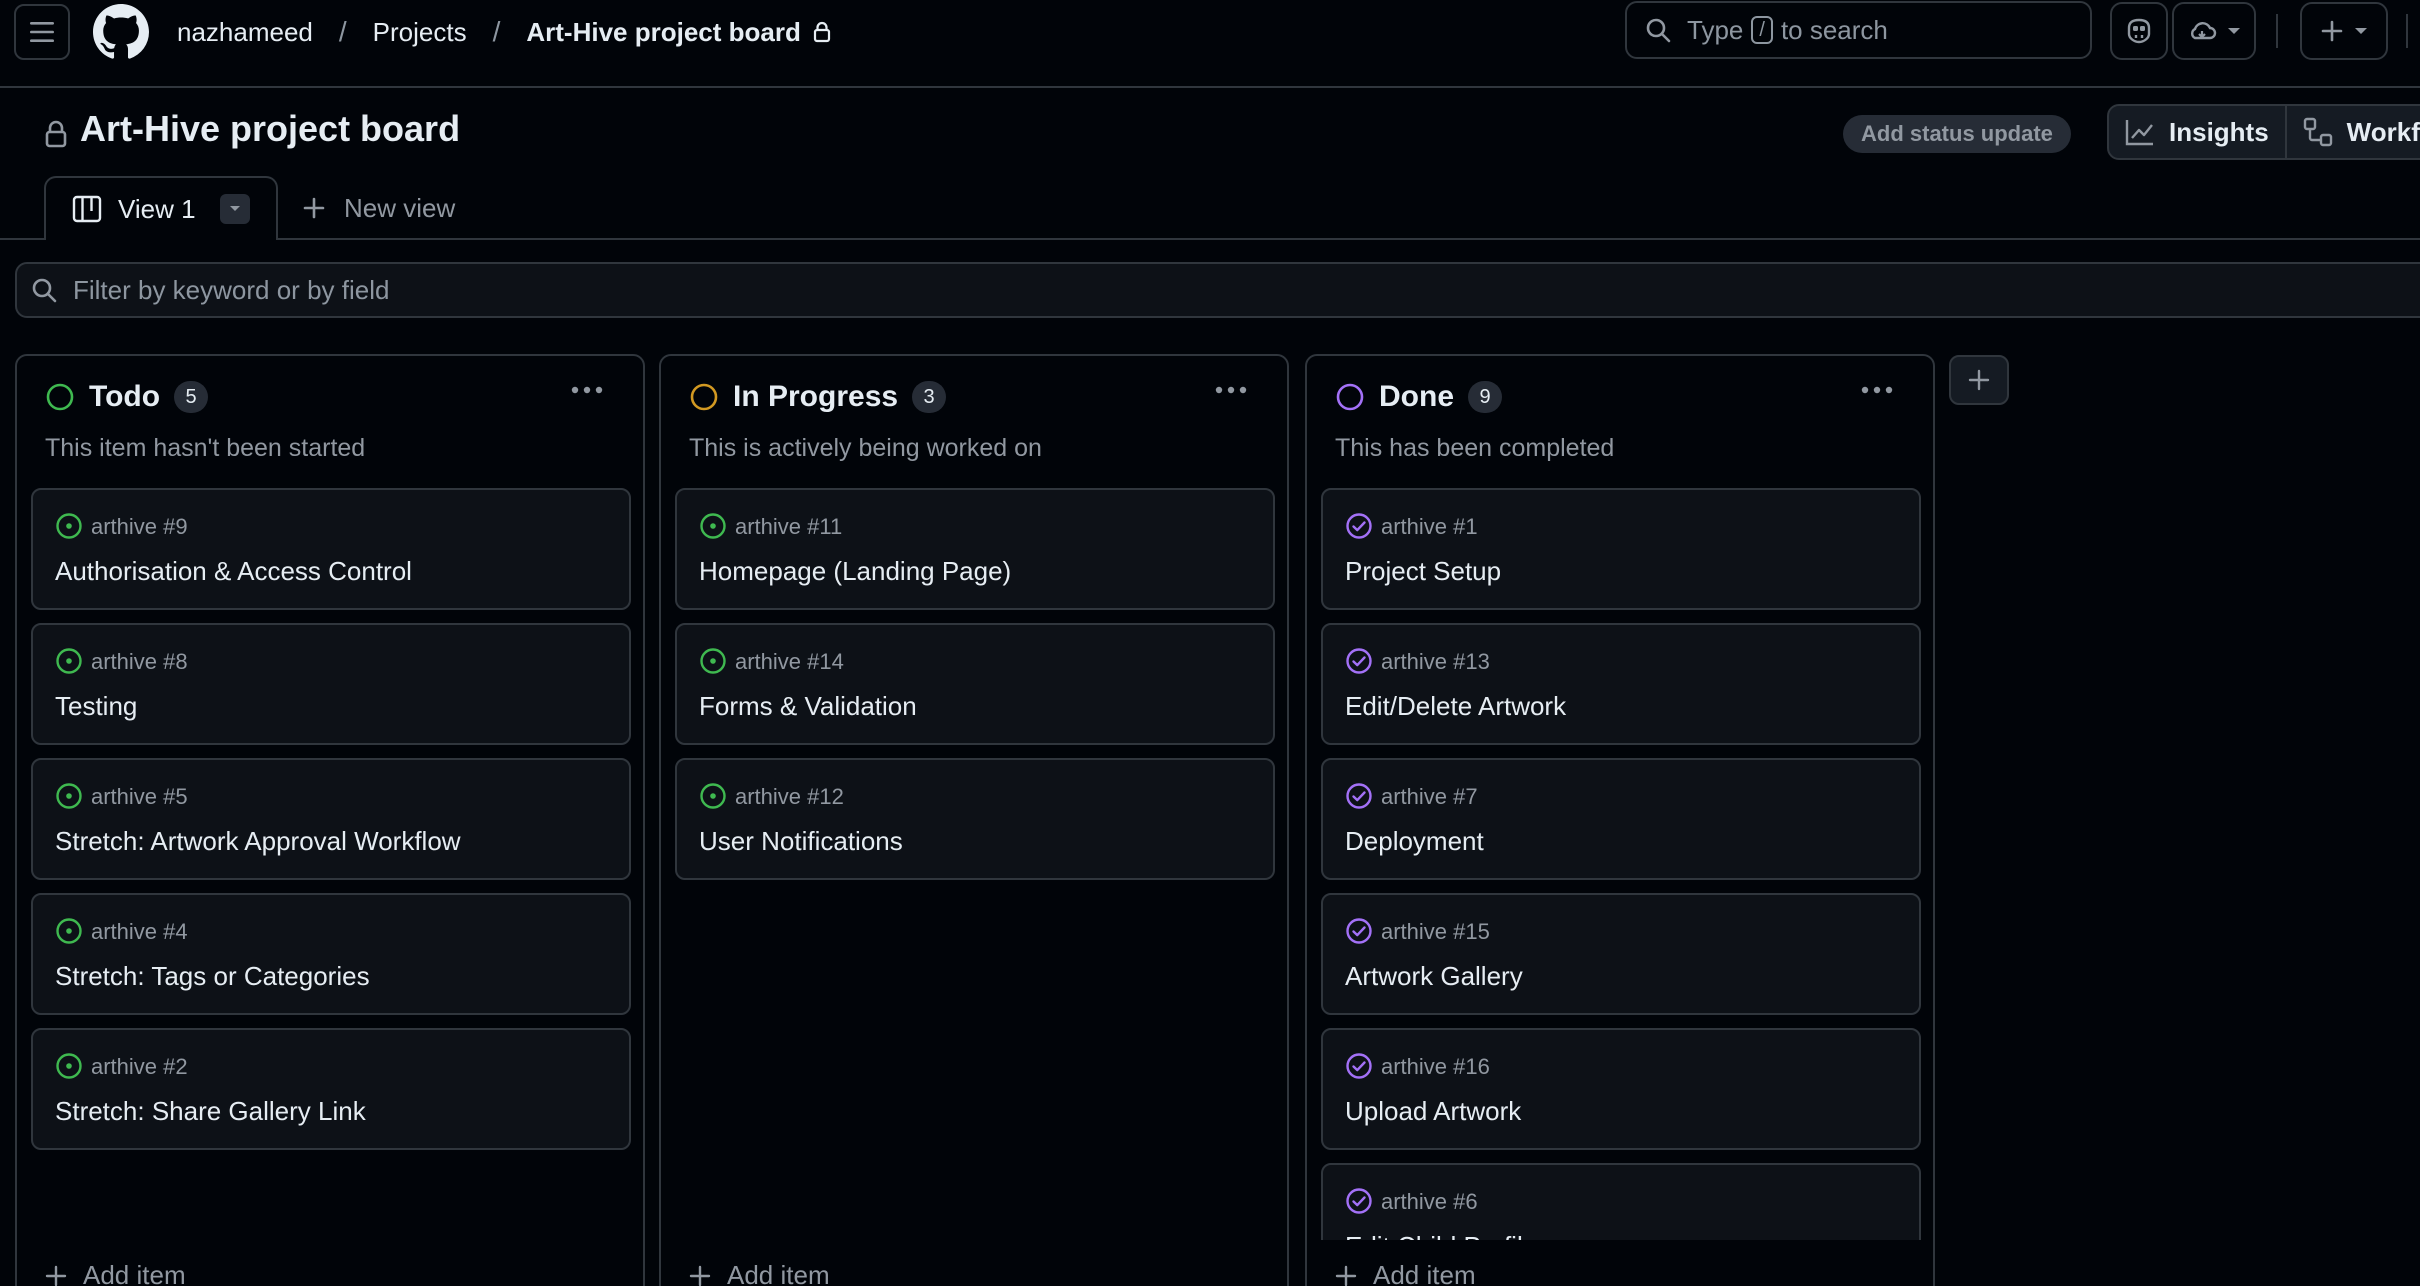 Image resolution: width=2420 pixels, height=1286 pixels. I want to click on menu-button, so click(42, 32).